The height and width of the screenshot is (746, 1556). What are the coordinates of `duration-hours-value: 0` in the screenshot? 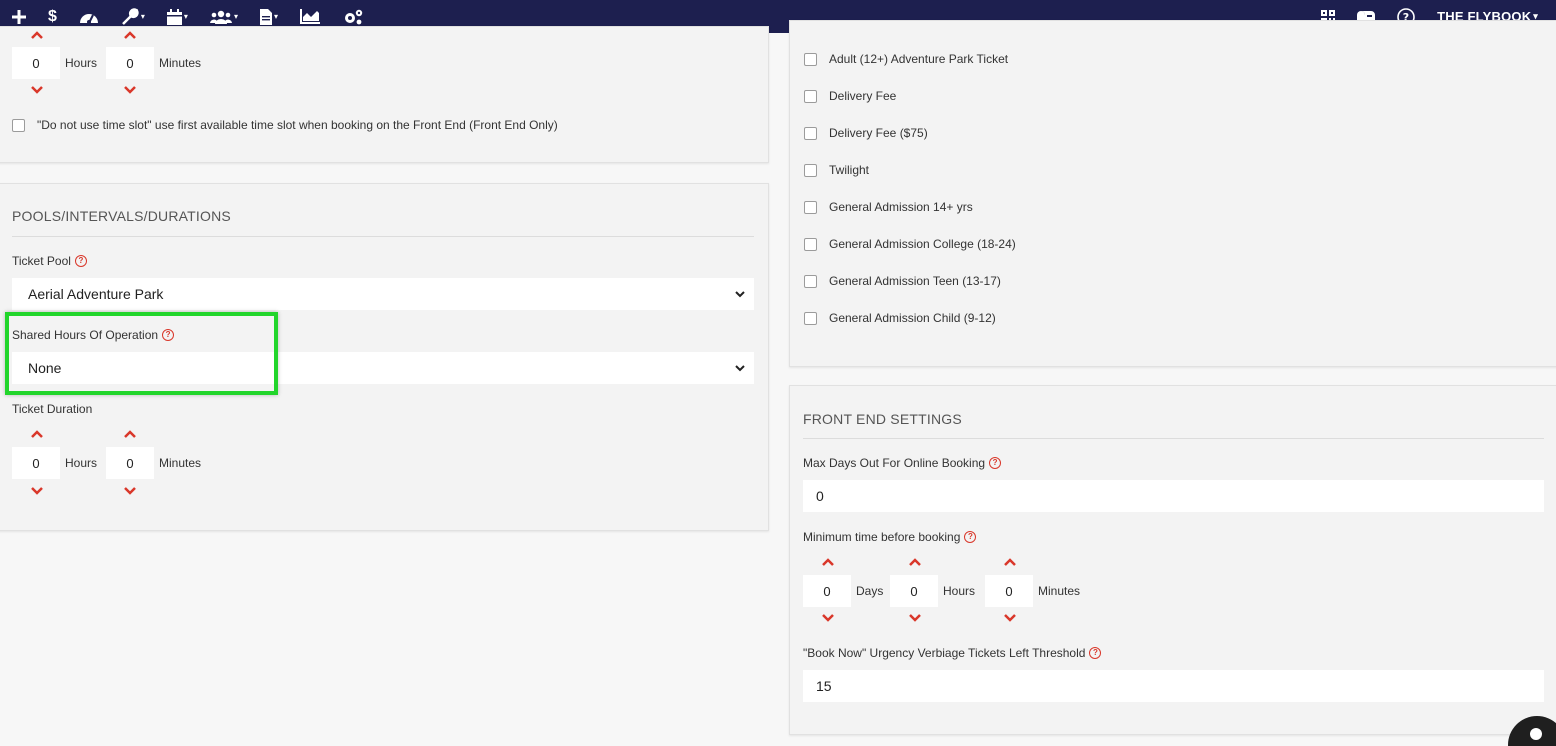 It's located at (36, 463).